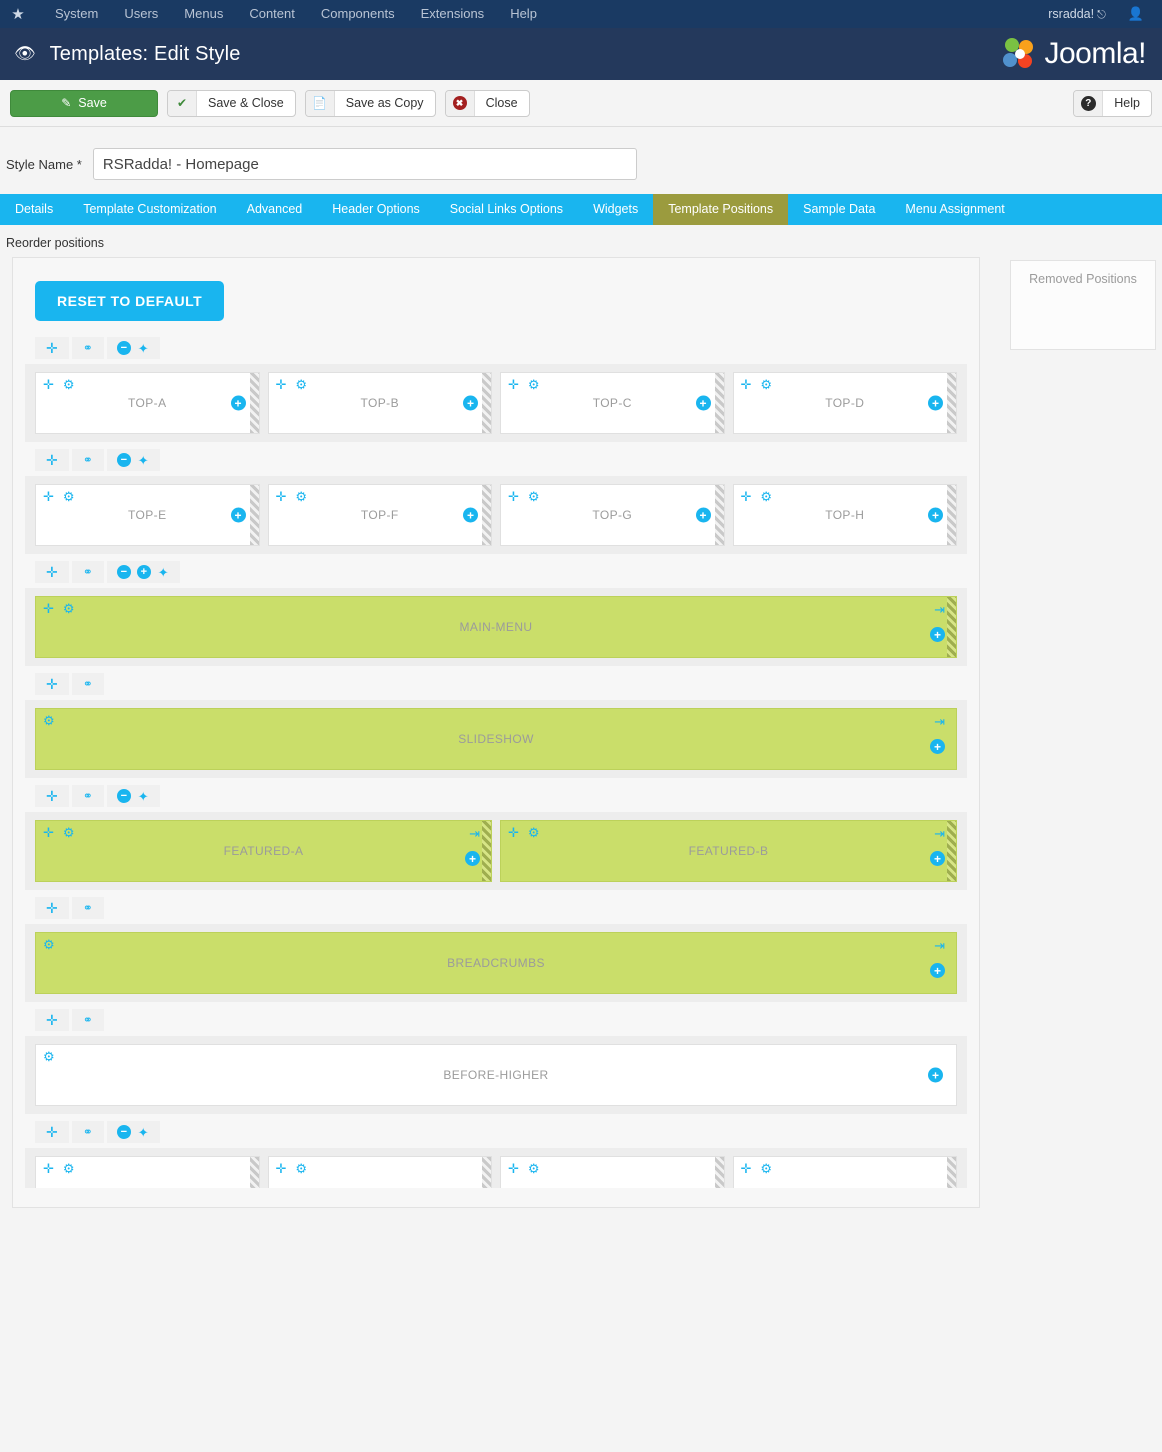 The image size is (1162, 1452). What do you see at coordinates (18, 14) in the screenshot?
I see `joomla-icon: ★` at bounding box center [18, 14].